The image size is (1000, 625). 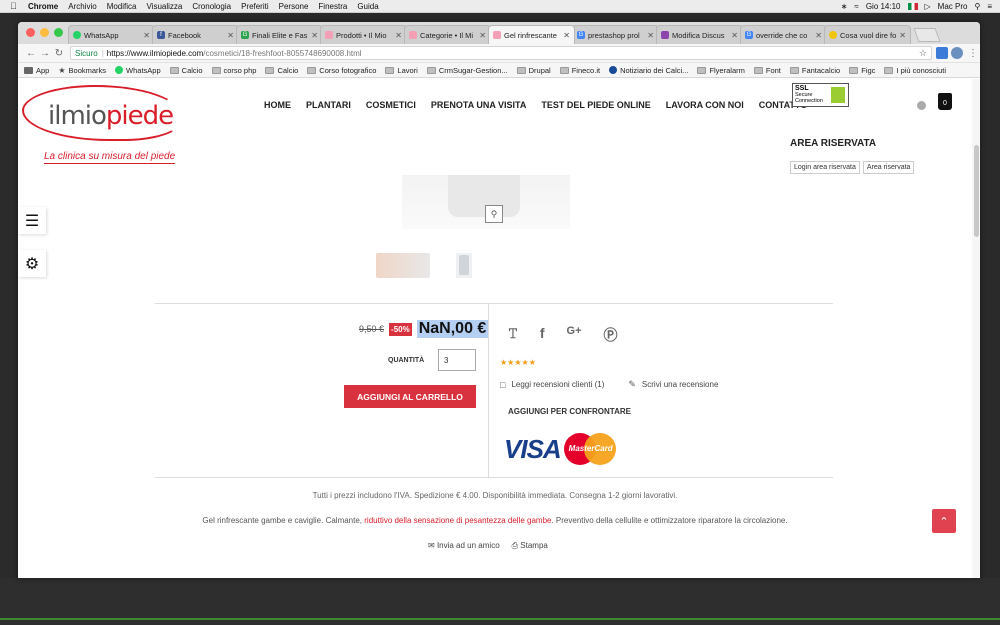 What do you see at coordinates (705, 105) in the screenshot?
I see `nav-lavora: LAVORA CON NOI` at bounding box center [705, 105].